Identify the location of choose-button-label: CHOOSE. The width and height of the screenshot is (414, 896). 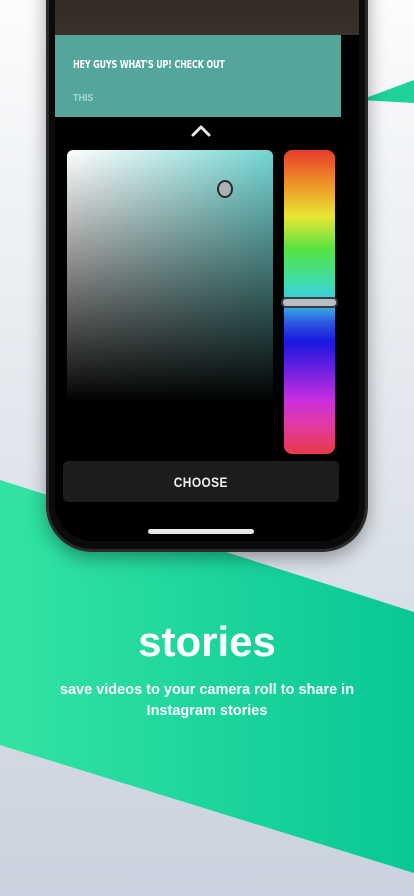
(201, 481).